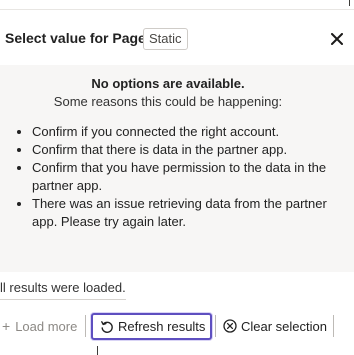 This screenshot has height=355, width=354. Describe the element at coordinates (162, 326) in the screenshot. I see `refresh-label: Refresh results` at that location.